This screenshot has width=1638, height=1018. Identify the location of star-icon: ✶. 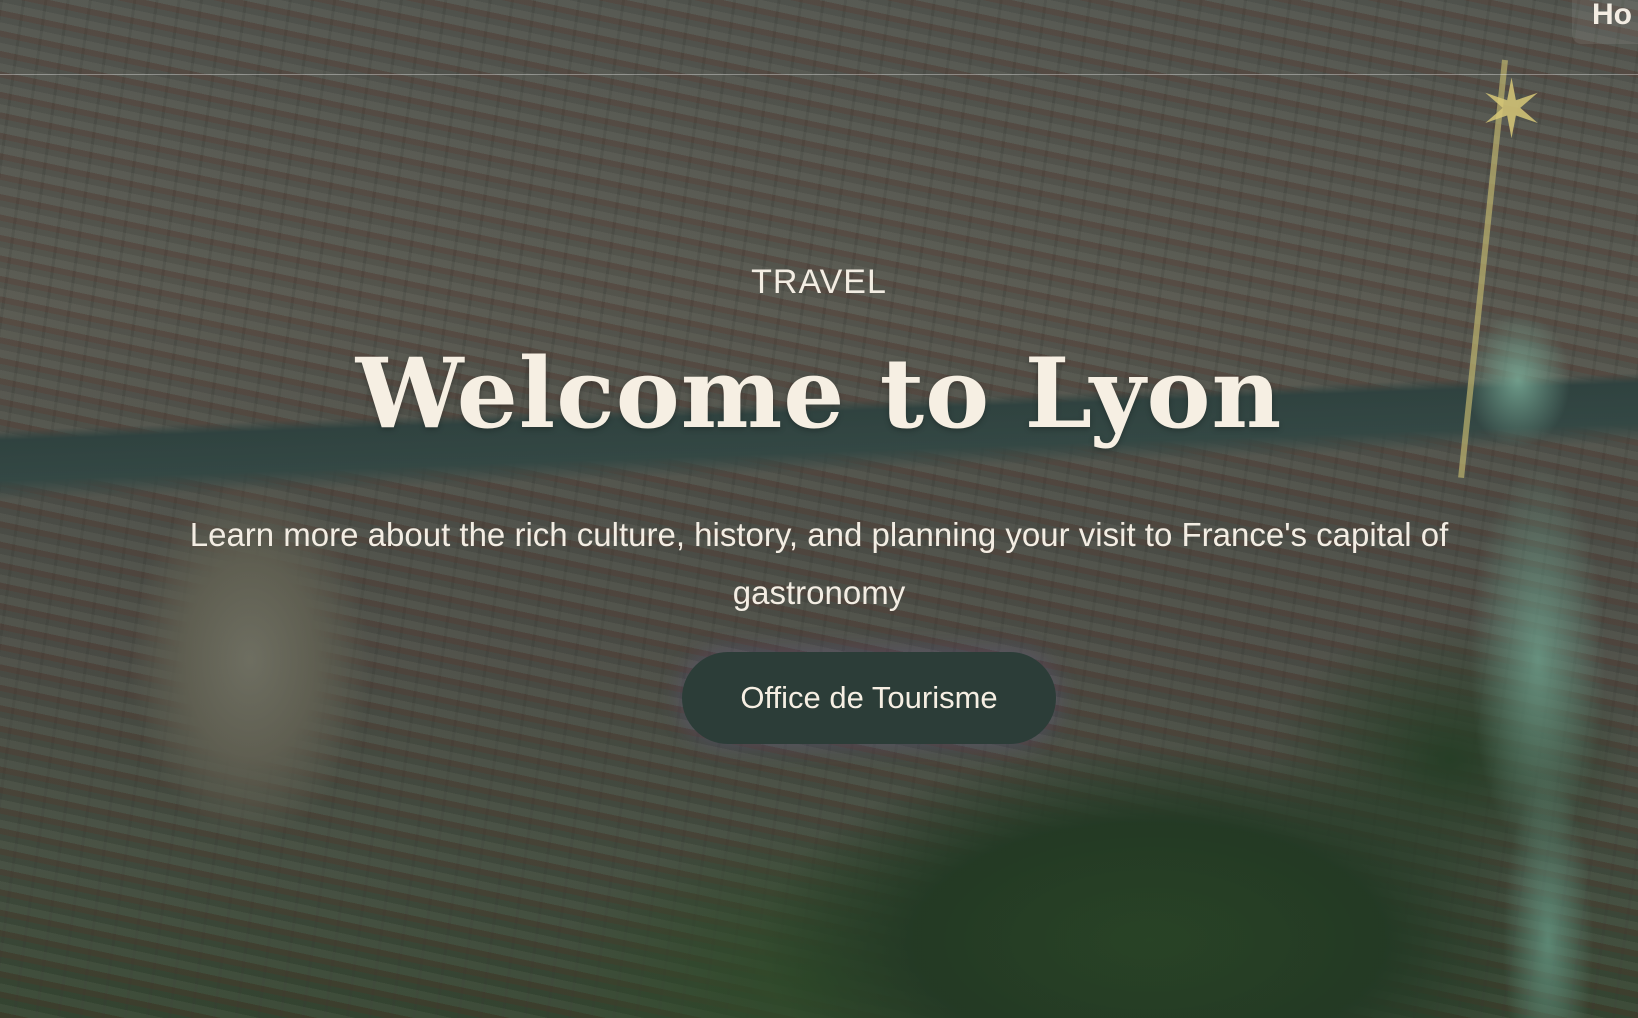
(1512, 109).